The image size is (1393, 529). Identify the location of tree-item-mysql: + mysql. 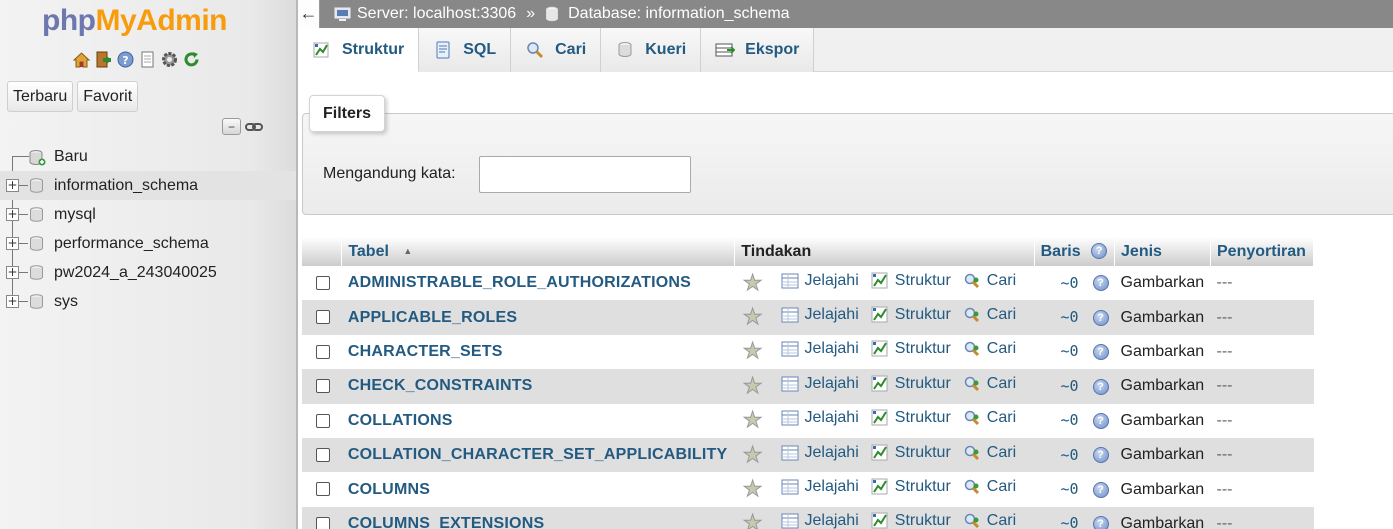
(148, 214).